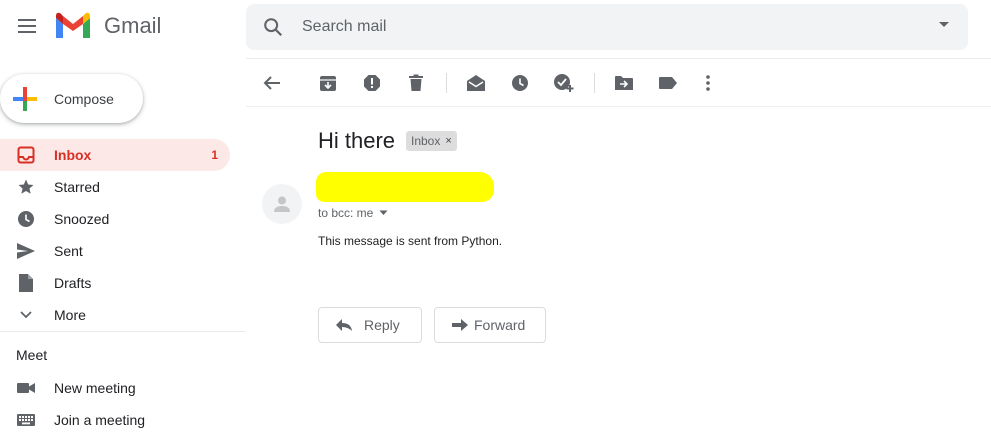 This screenshot has height=438, width=991. What do you see at coordinates (382, 325) in the screenshot?
I see `reply-label: Reply` at bounding box center [382, 325].